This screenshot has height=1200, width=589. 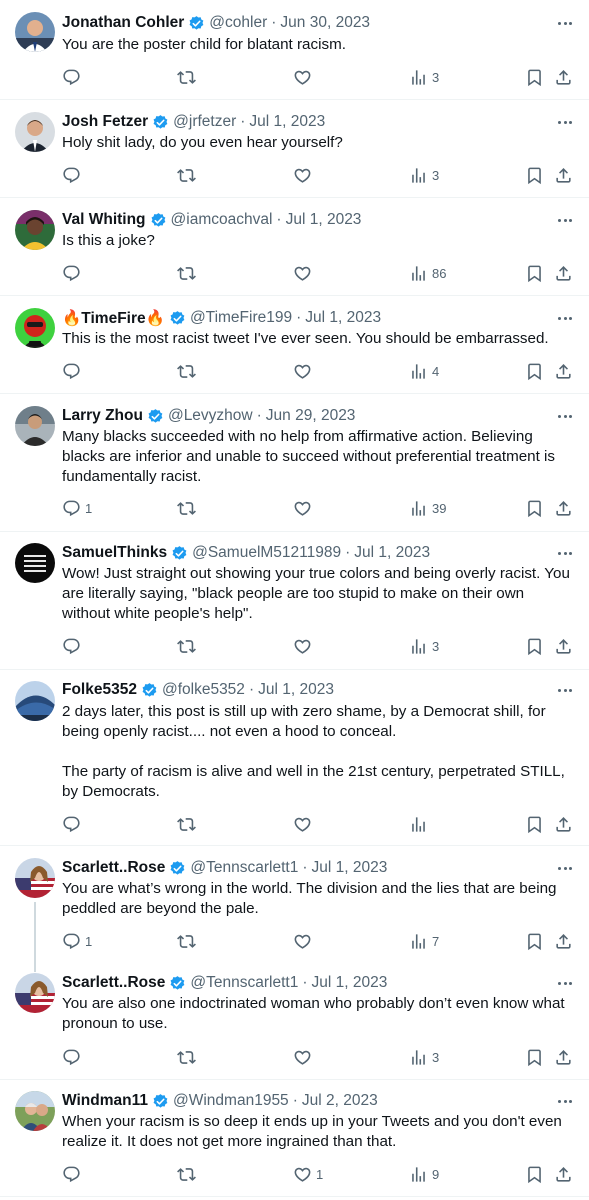 I want to click on display-name: 🔥TimeFire🔥, so click(x=113, y=318).